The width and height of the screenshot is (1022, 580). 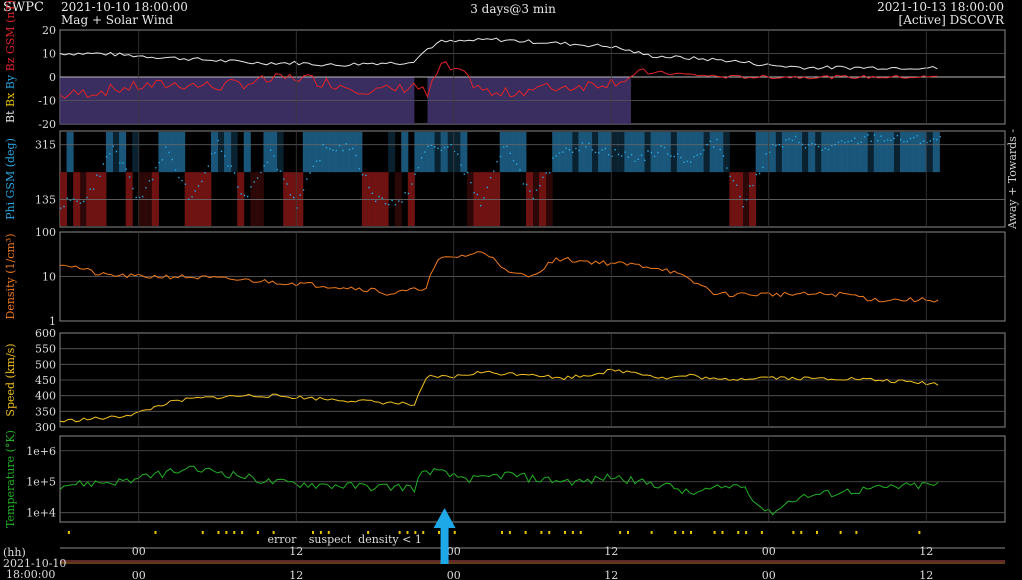 I want to click on quality-legend-item: suspect, so click(x=330, y=539).